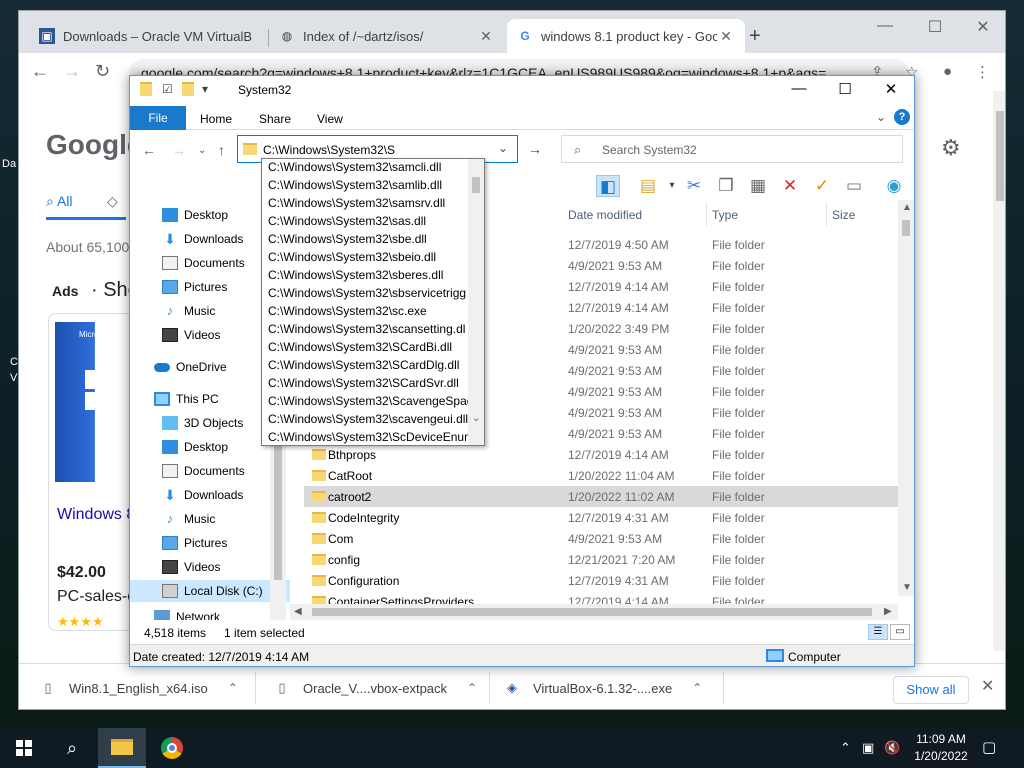 This screenshot has height=768, width=1024. I want to click on details-view-icon: ☰, so click(878, 632).